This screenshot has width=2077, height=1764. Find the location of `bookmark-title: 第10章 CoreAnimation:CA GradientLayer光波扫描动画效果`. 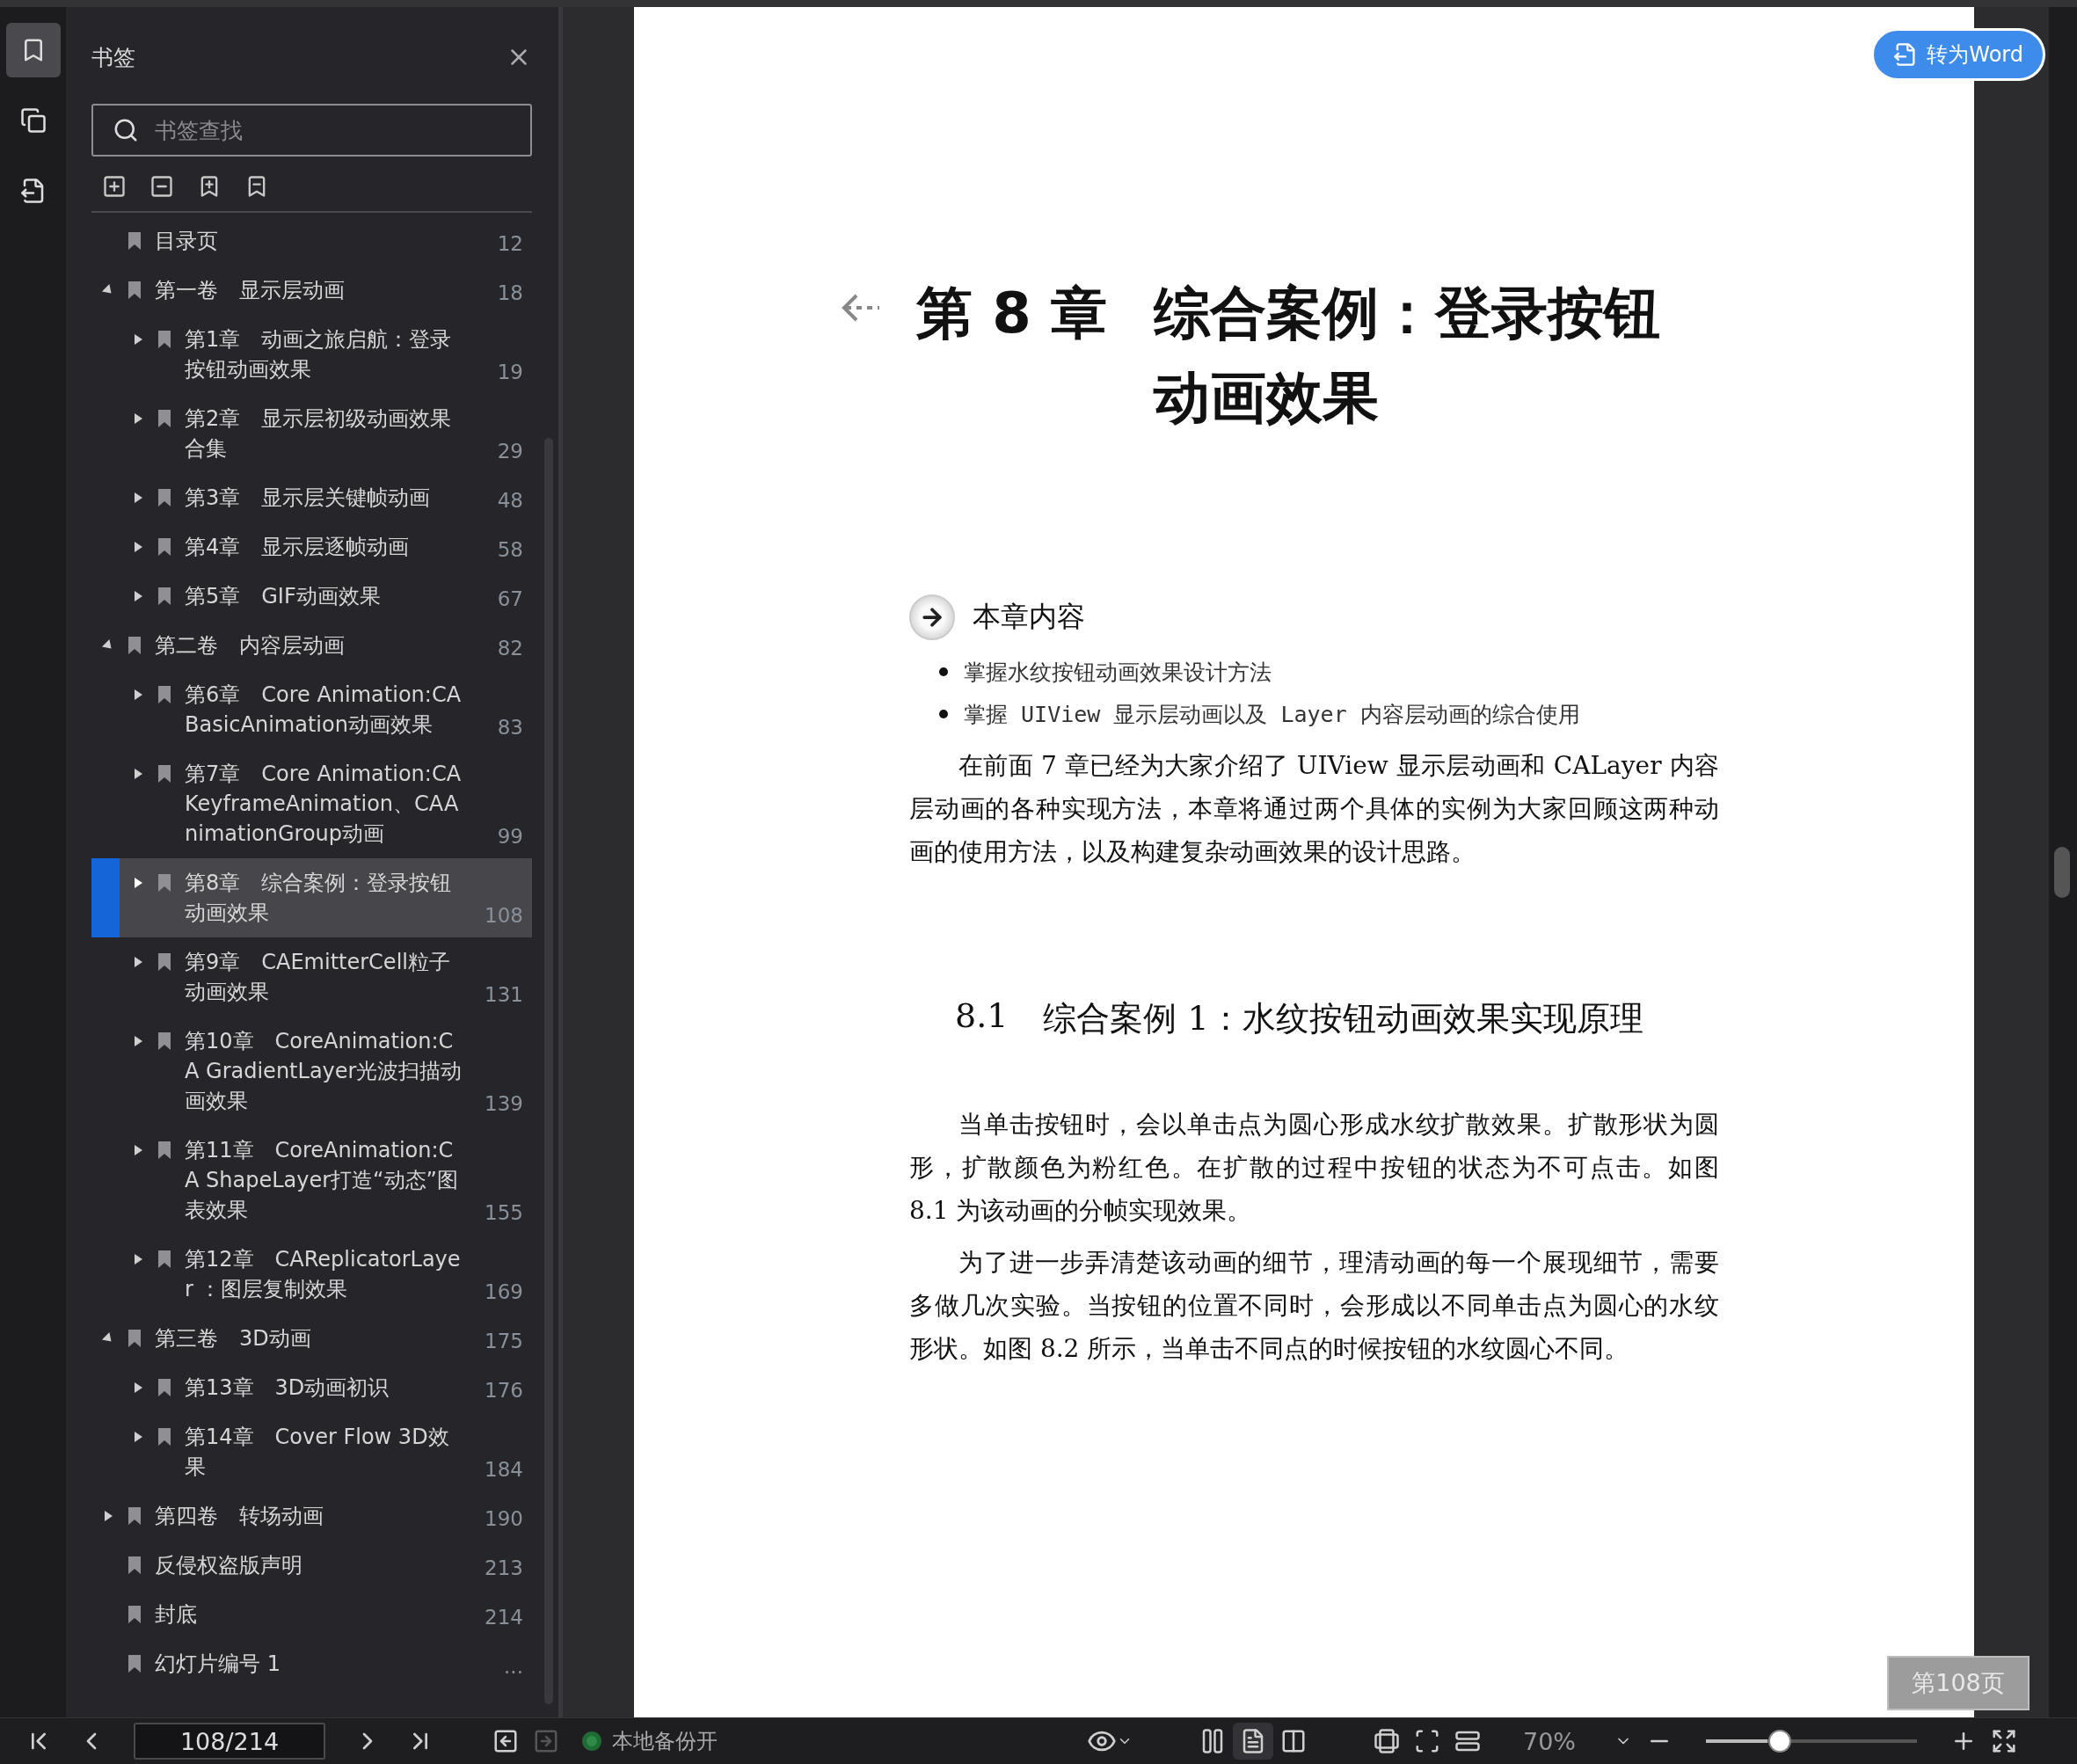

bookmark-title: 第10章 CoreAnimation:CA GradientLayer光波扫描动画效果 is located at coordinates (324, 1071).